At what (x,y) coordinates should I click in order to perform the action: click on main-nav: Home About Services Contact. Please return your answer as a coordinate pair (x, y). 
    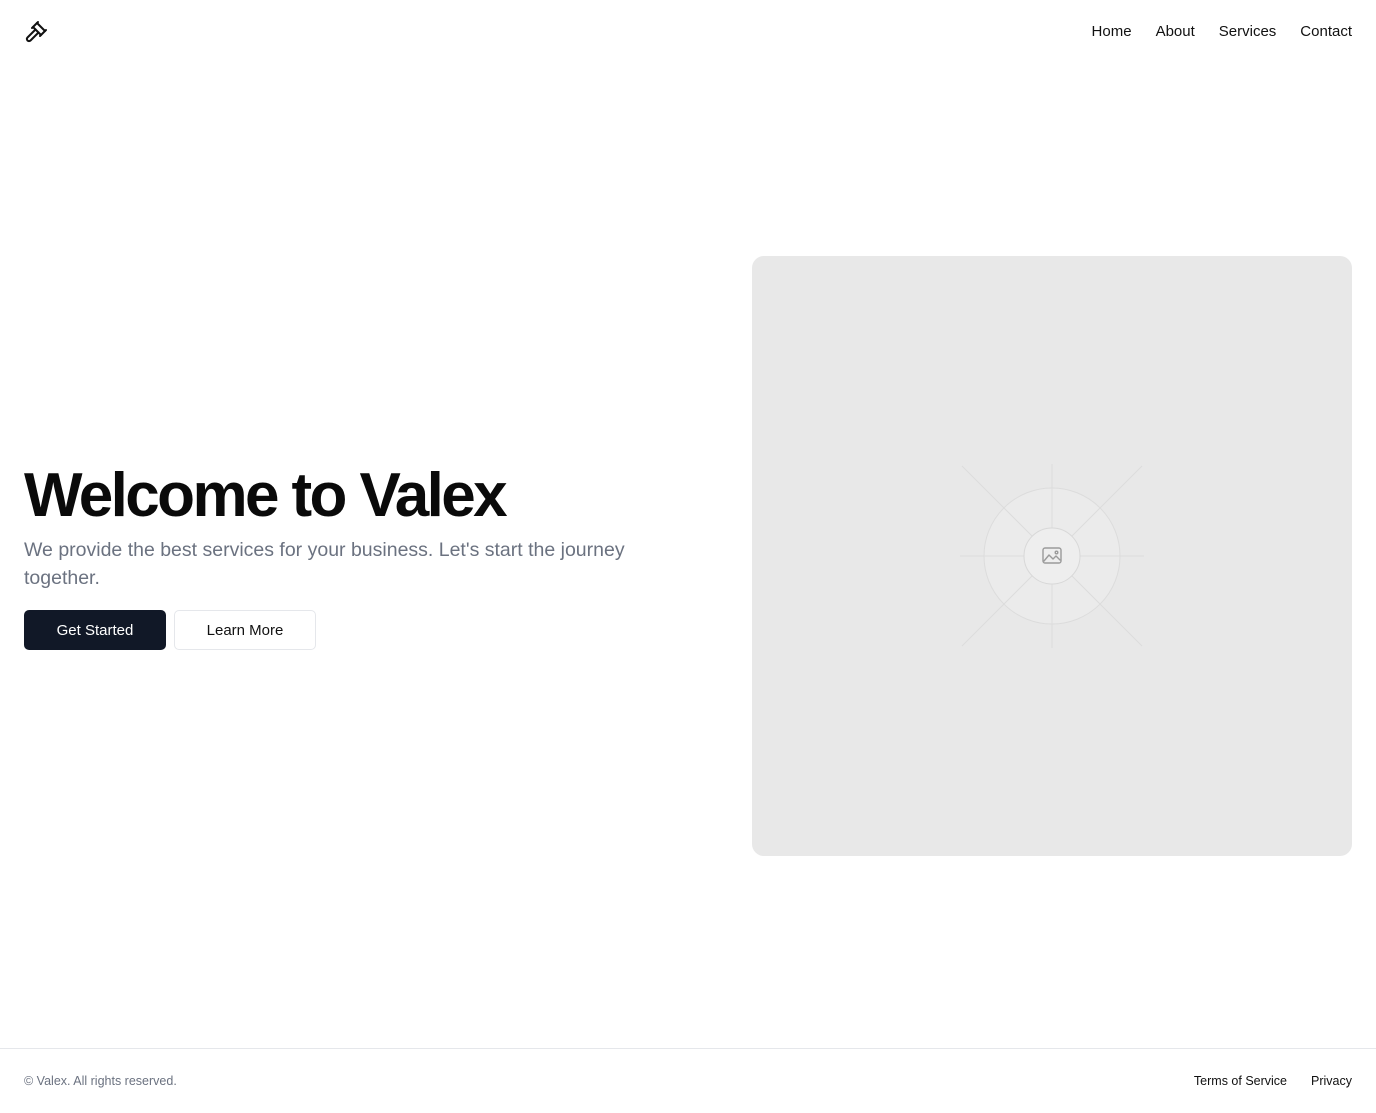
    Looking at the image, I should click on (1222, 32).